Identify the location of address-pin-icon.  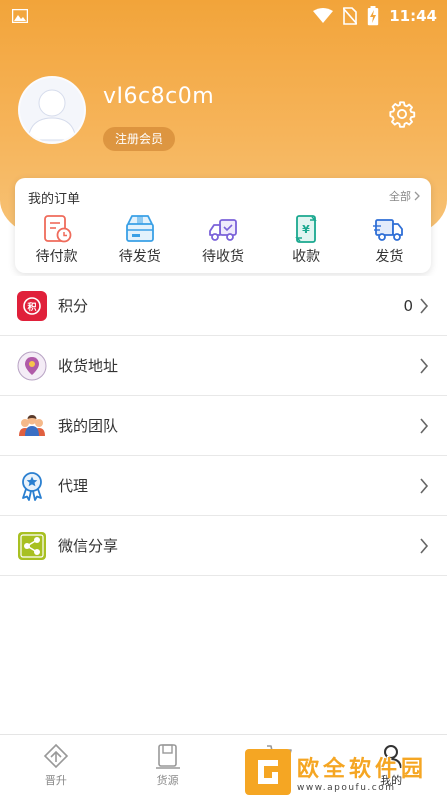
(32, 366).